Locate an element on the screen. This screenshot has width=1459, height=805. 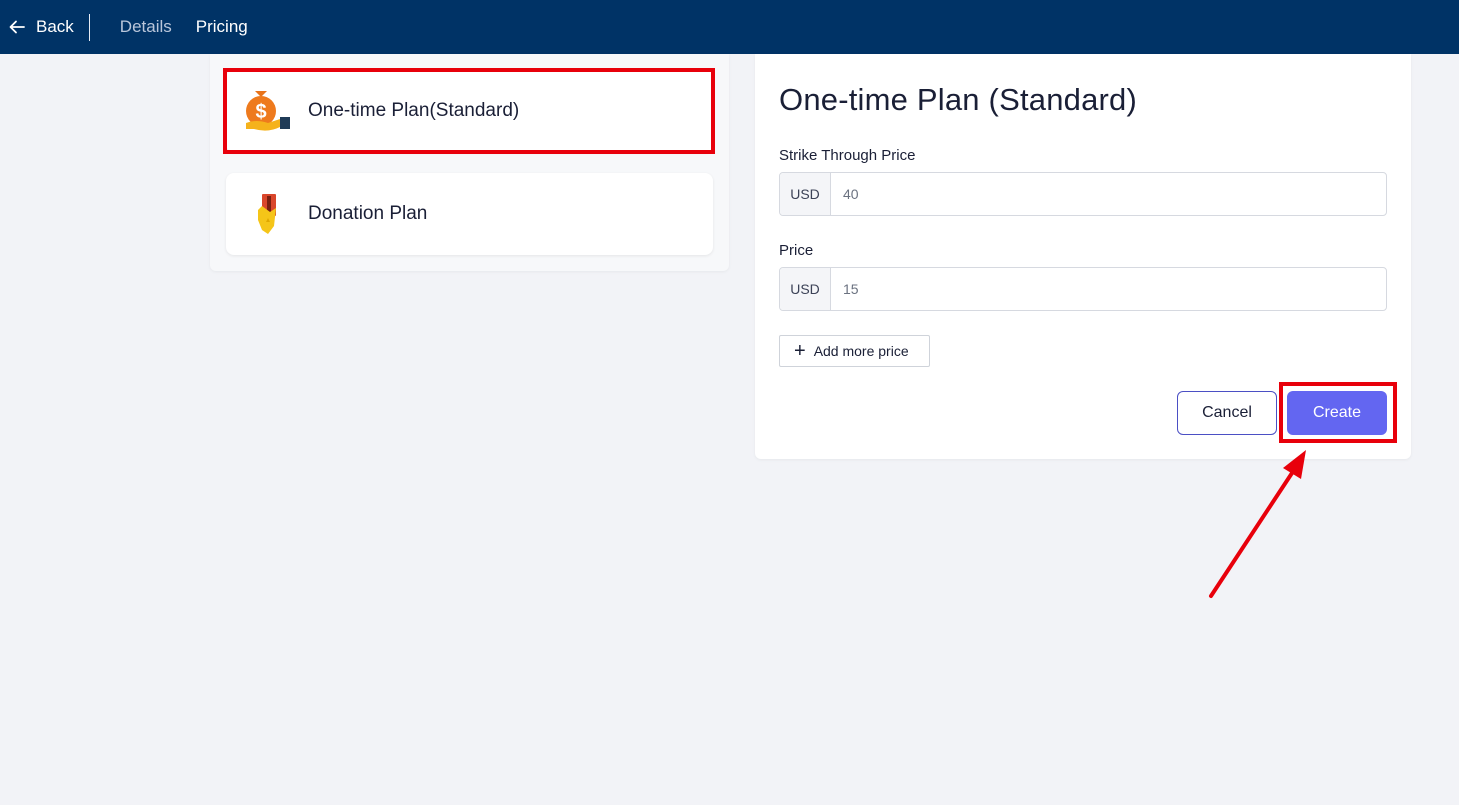
money-bag-hand-icon: $ is located at coordinates (268, 111).